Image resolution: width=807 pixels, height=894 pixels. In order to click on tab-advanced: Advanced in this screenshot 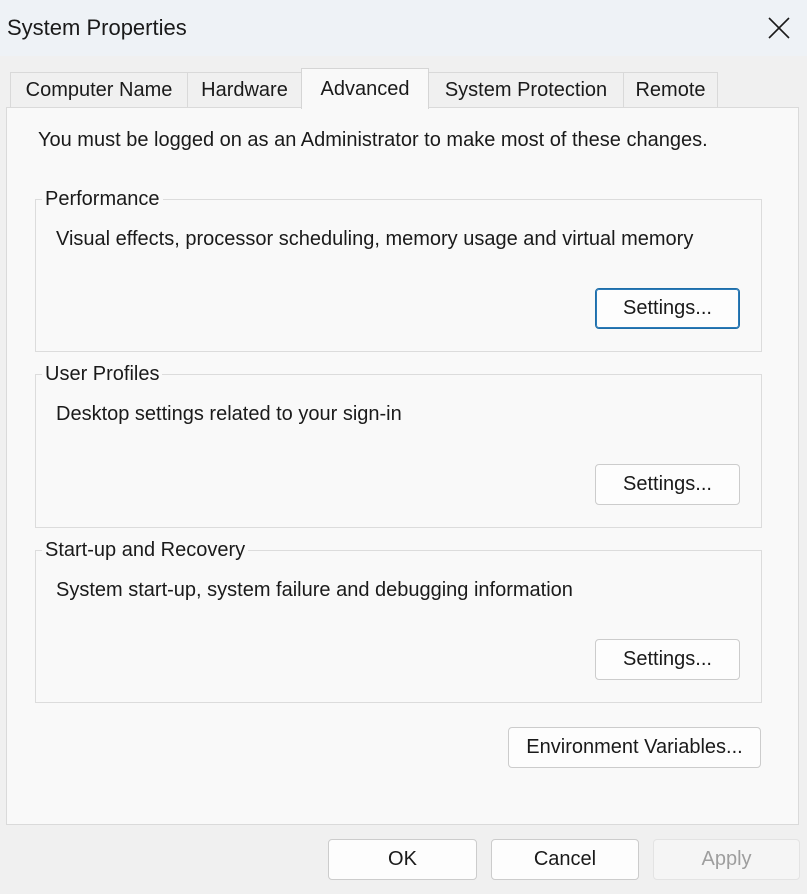, I will do `click(365, 88)`.